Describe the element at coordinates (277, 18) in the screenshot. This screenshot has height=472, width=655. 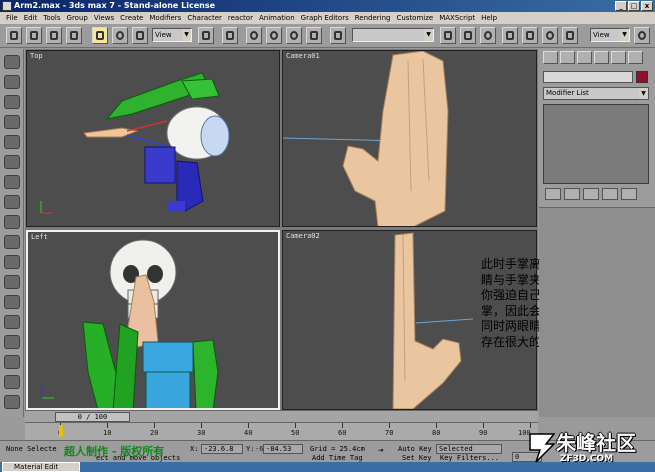
I see `menu-animation: Animation` at that location.